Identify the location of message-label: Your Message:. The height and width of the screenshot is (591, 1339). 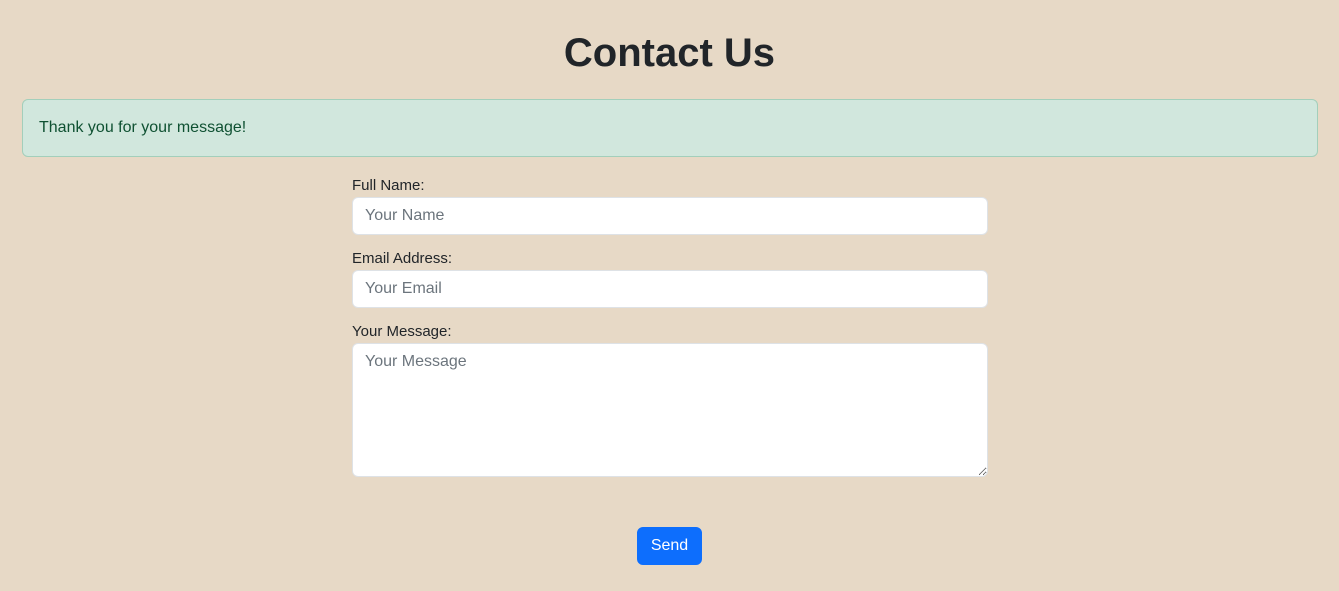
(402, 331).